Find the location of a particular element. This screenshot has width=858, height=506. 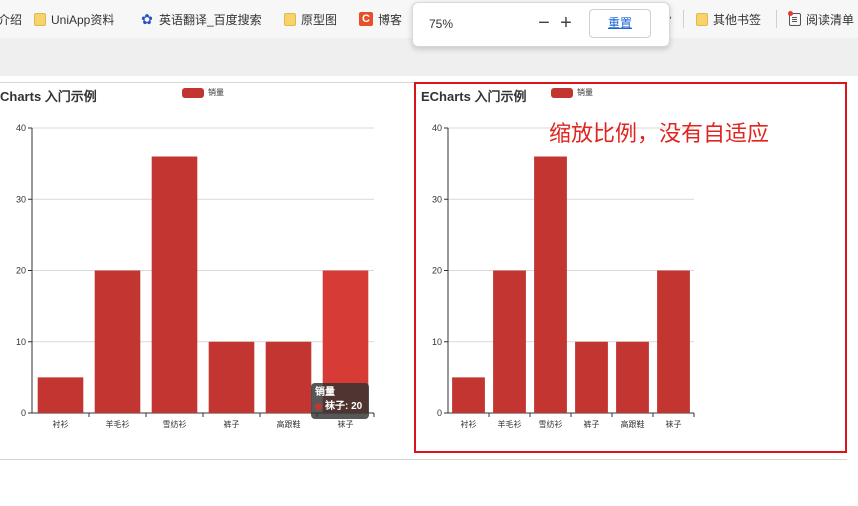

bookmark-label: 原型图 is located at coordinates (319, 19).